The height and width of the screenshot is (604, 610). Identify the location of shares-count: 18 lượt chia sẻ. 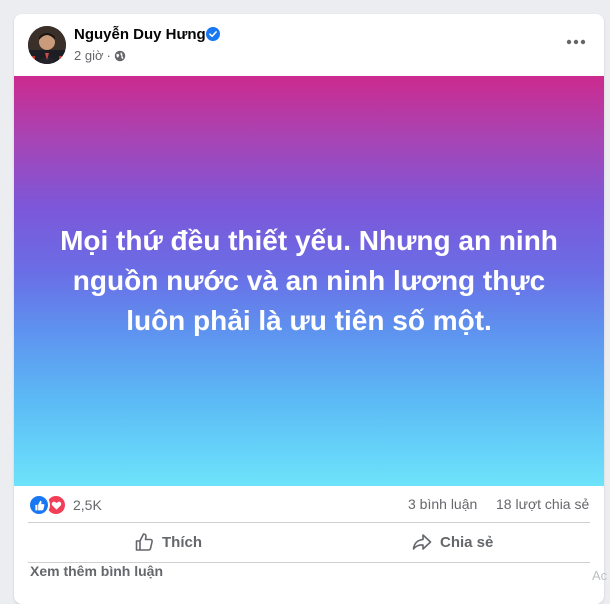
(542, 504).